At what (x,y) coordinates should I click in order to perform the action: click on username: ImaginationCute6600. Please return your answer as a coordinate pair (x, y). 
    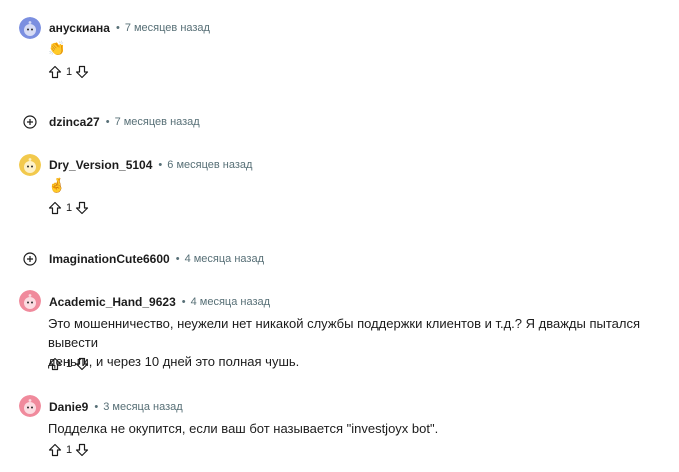
    Looking at the image, I should click on (109, 259).